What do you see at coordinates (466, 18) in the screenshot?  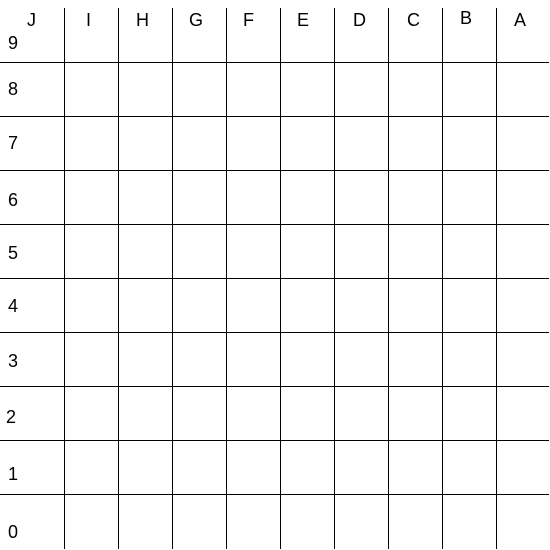 I see `column-label-b: B` at bounding box center [466, 18].